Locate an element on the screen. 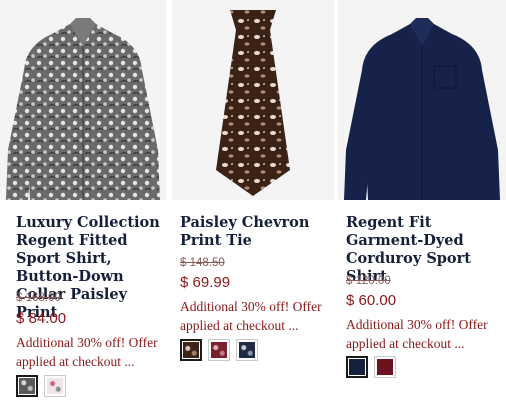 The height and width of the screenshot is (415, 506). original-price: $ 148.50 is located at coordinates (202, 263).